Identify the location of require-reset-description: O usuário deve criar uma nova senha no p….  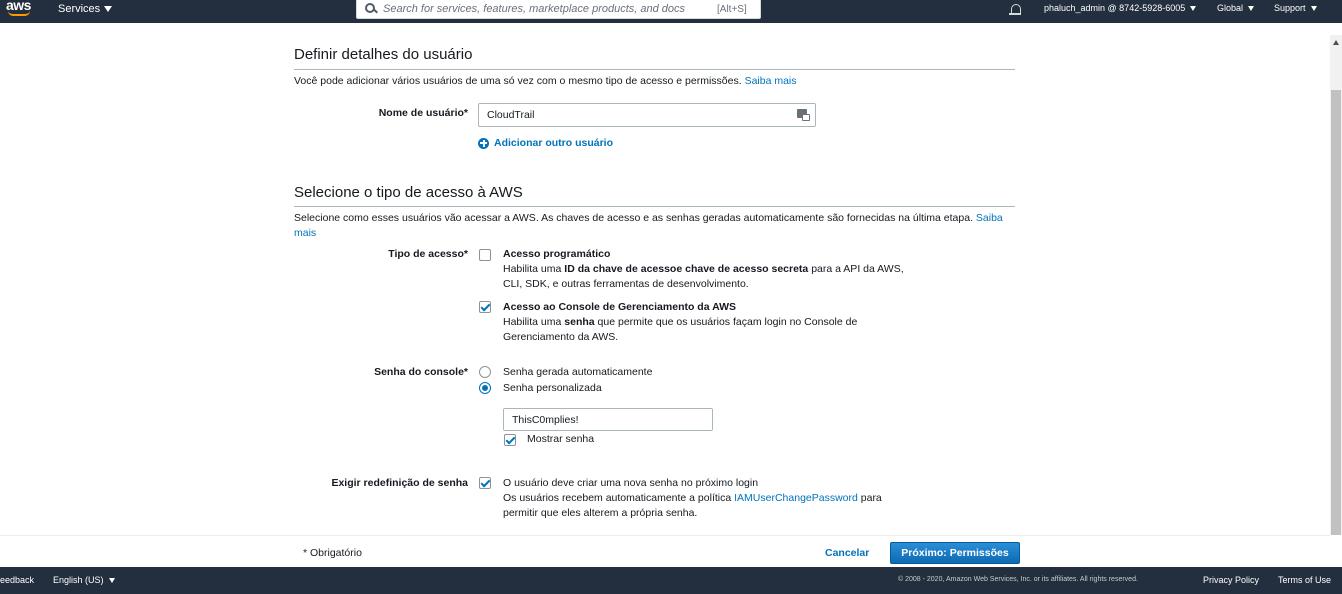
(692, 498).